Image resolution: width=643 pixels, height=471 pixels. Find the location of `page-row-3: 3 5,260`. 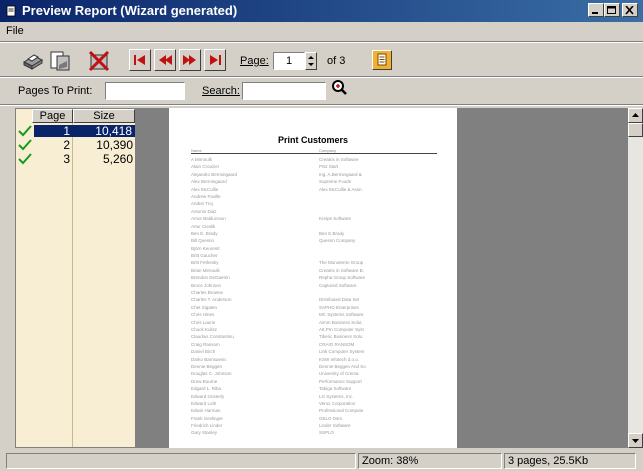

page-row-3: 3 5,260 is located at coordinates (75, 159).